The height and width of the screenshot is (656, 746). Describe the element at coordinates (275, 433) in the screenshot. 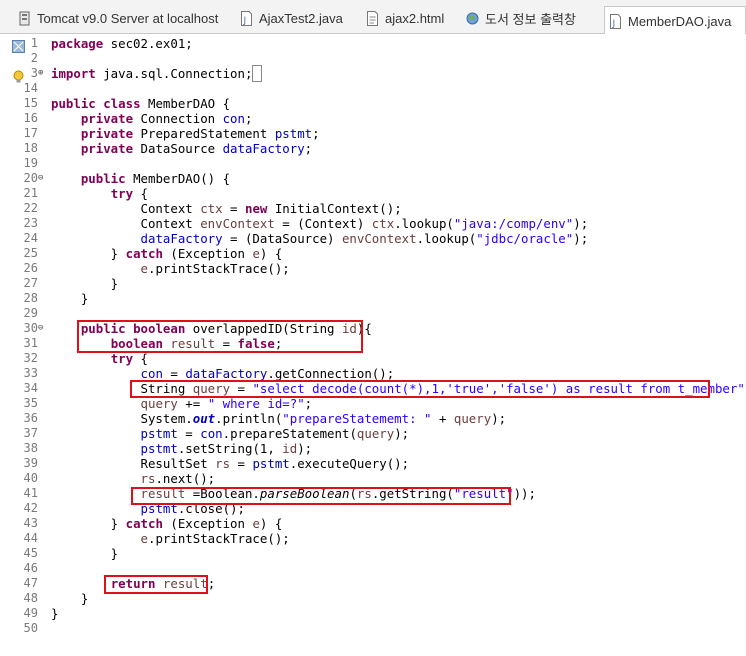

I see `code-text: pstmt = con.prepareStatement(query);` at that location.